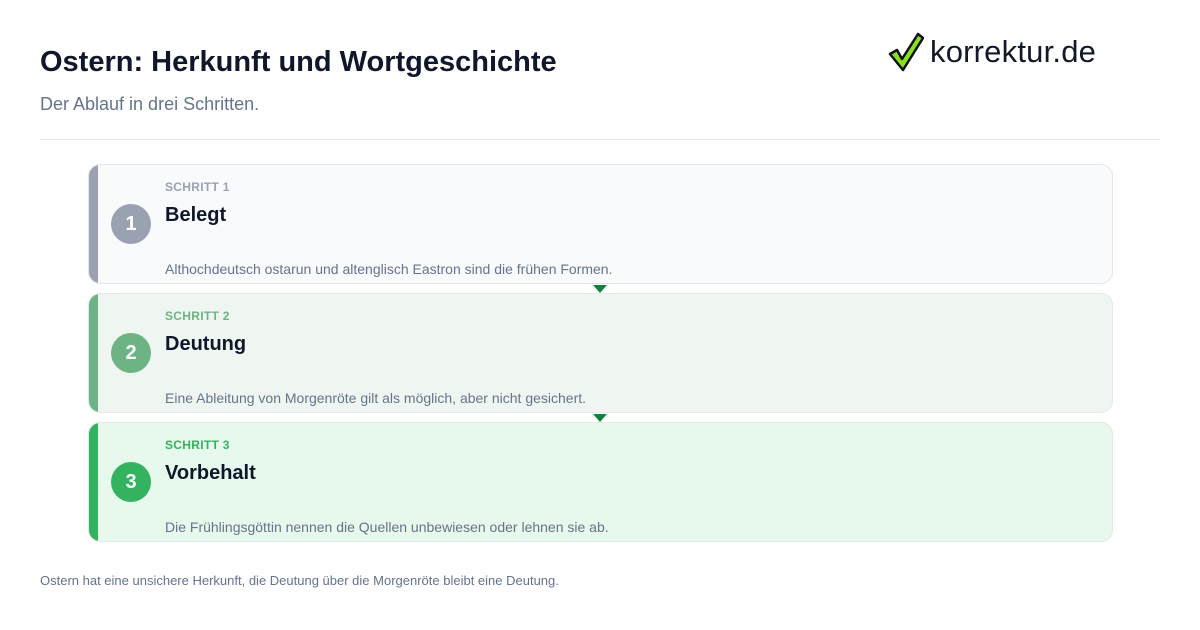  Describe the element at coordinates (150, 104) in the screenshot. I see `page-subtitle: Der Ablauf in drei Schritten.` at that location.